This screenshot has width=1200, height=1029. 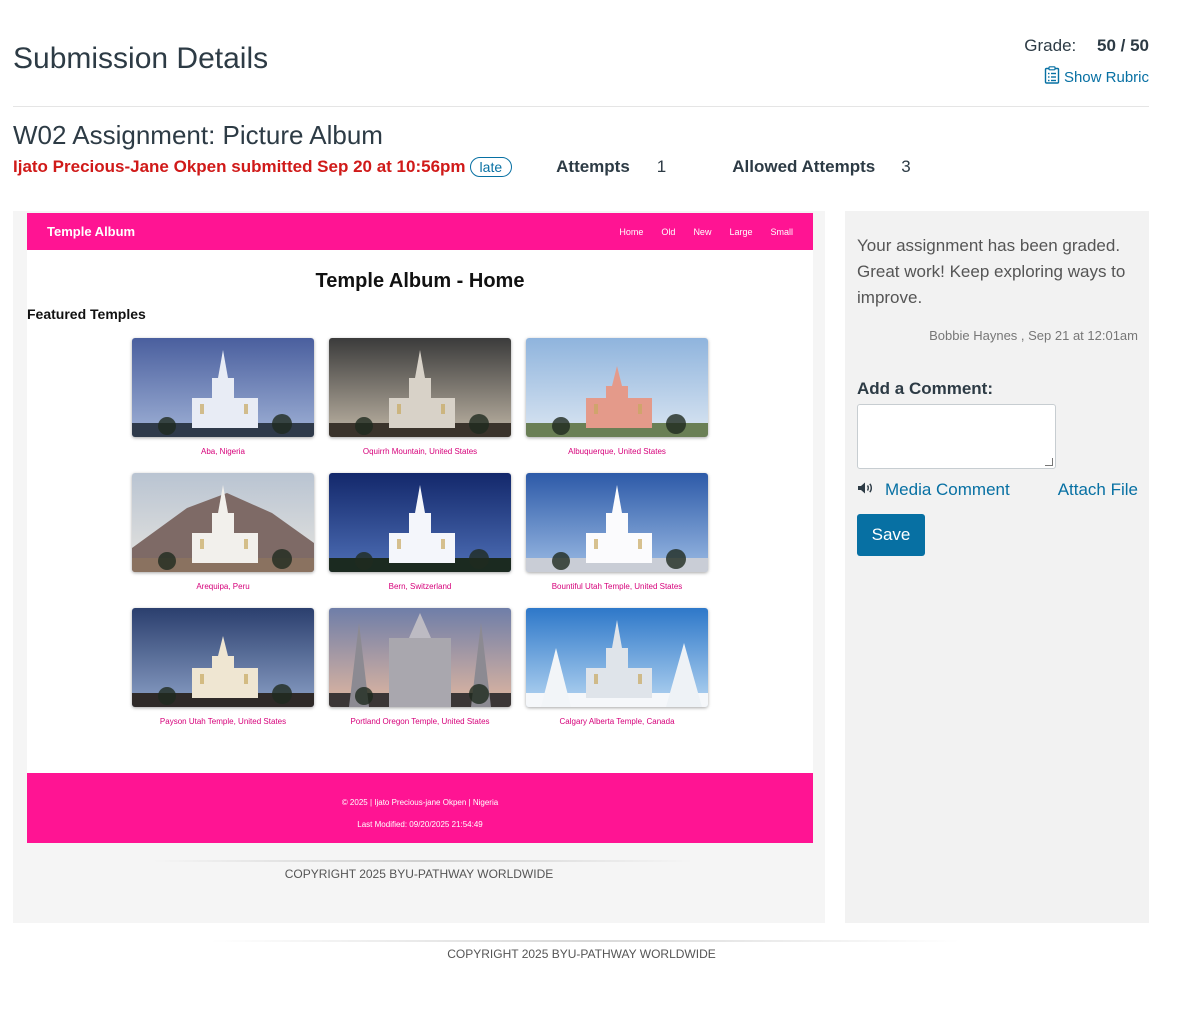 What do you see at coordinates (593, 166) in the screenshot?
I see `attempts-label: Attempts` at bounding box center [593, 166].